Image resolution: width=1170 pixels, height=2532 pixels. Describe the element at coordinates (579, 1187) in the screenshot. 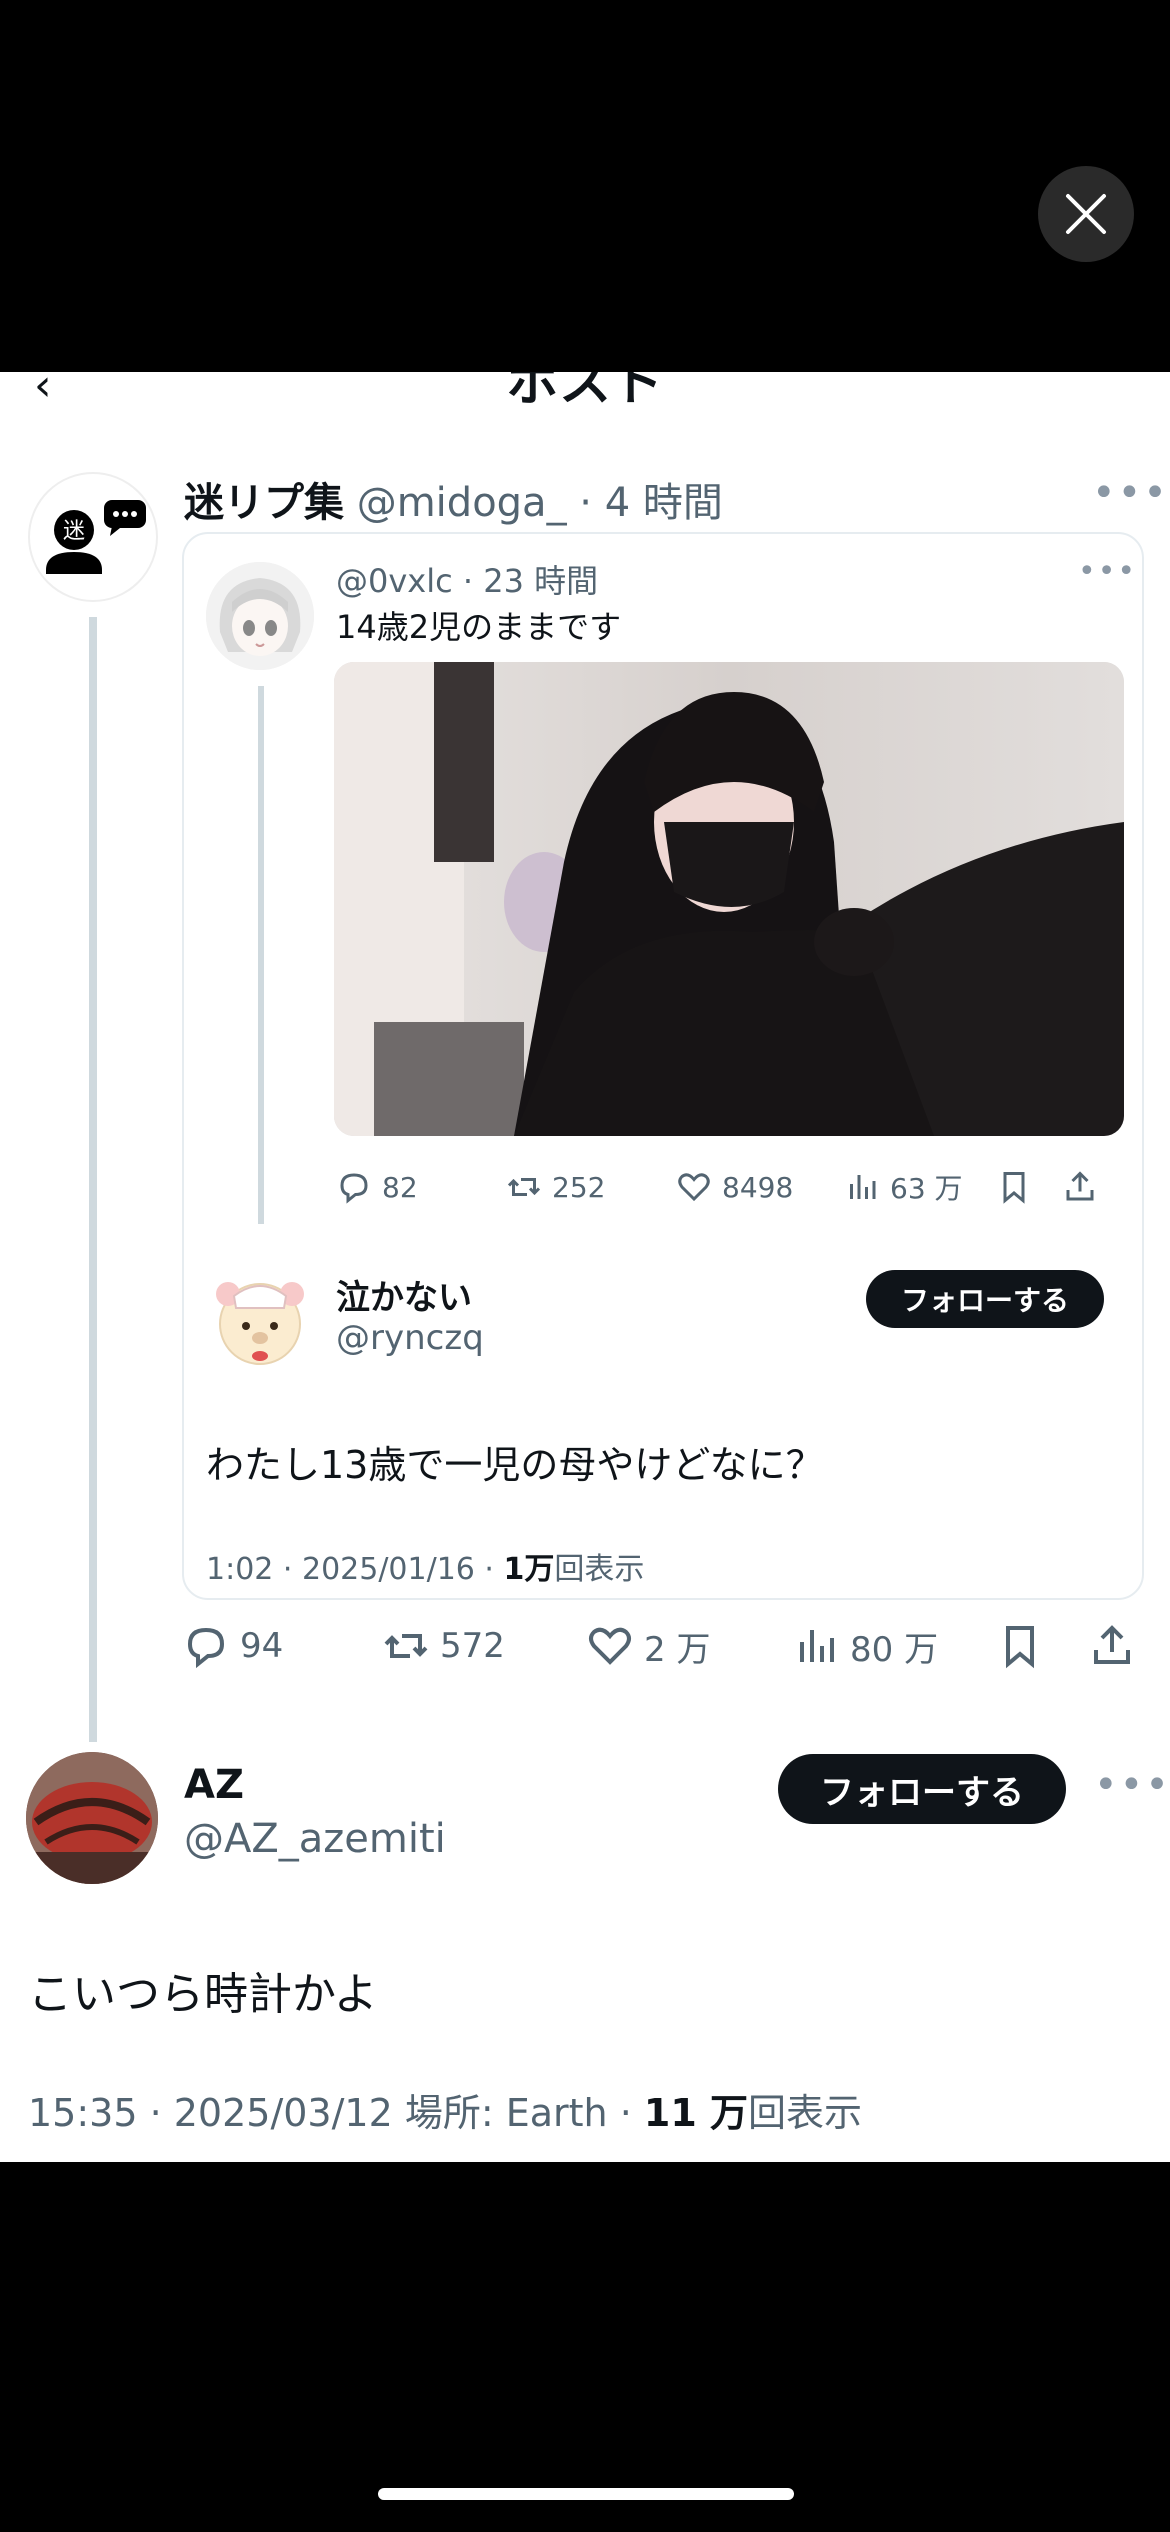

I see `repost-count: 252` at that location.